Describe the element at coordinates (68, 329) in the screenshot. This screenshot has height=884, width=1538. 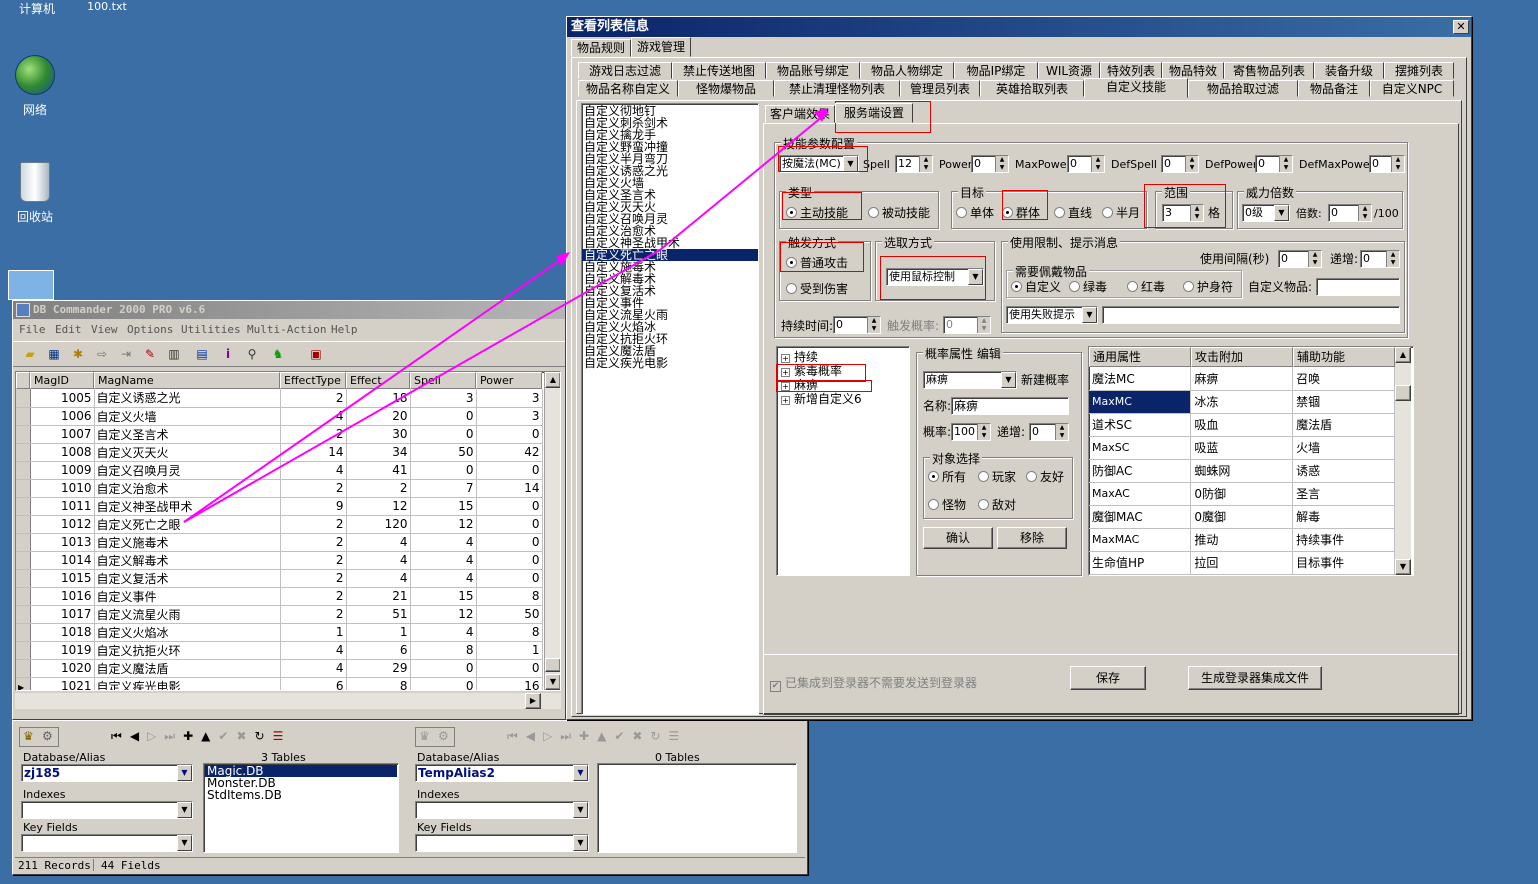
I see `menu-edit: Edit` at that location.